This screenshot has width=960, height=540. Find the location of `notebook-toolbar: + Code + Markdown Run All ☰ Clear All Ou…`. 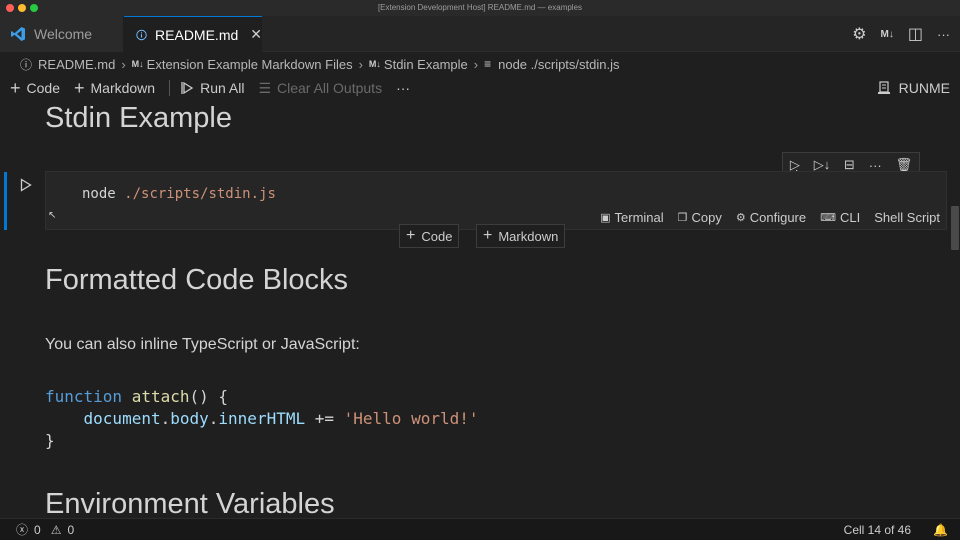

notebook-toolbar: + Code + Markdown Run All ☰ Clear All Ou… is located at coordinates (480, 88).